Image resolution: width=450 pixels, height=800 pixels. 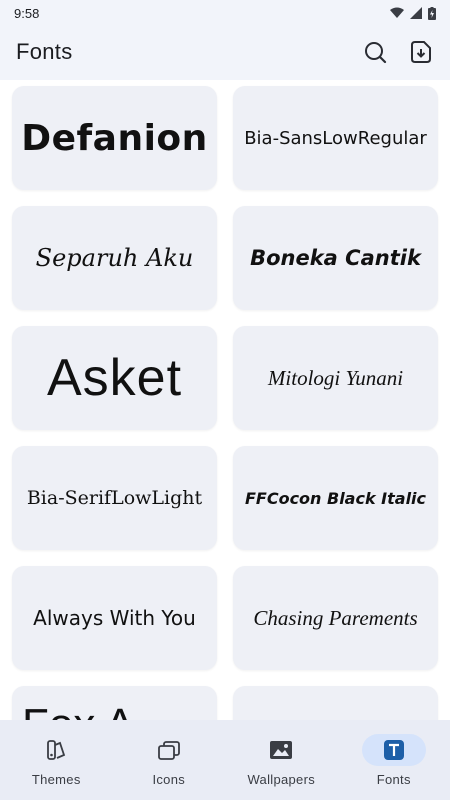 I want to click on font-card: Always With You, so click(x=114, y=618).